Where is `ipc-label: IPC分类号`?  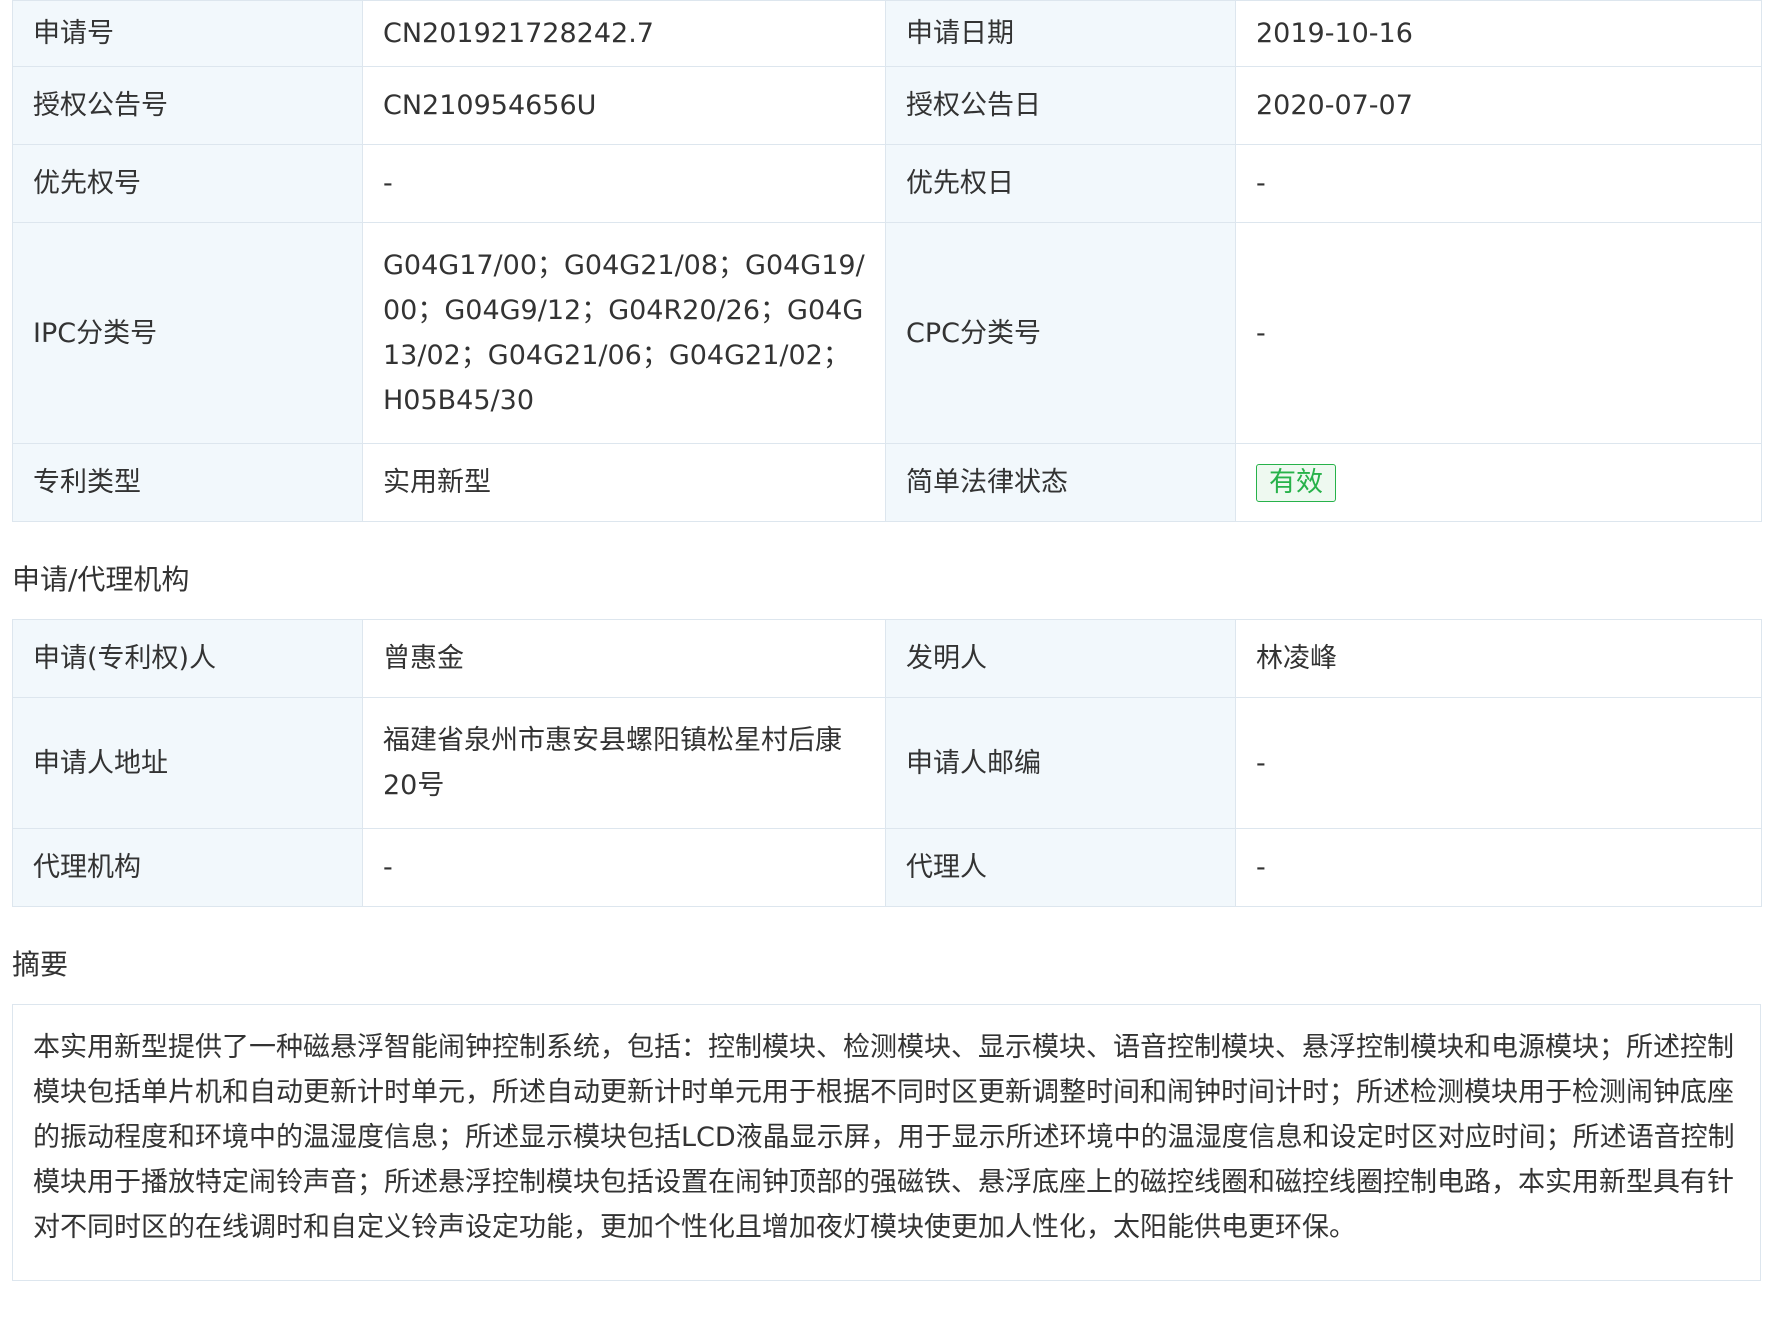 ipc-label: IPC分类号 is located at coordinates (187, 333).